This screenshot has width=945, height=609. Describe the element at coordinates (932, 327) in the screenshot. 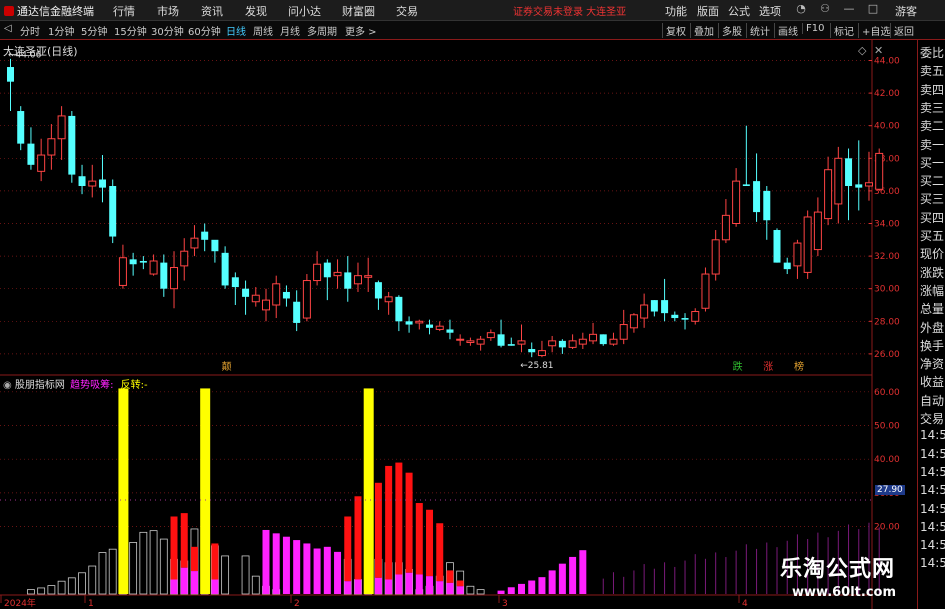

I see `side-panel-item: 外盘` at that location.